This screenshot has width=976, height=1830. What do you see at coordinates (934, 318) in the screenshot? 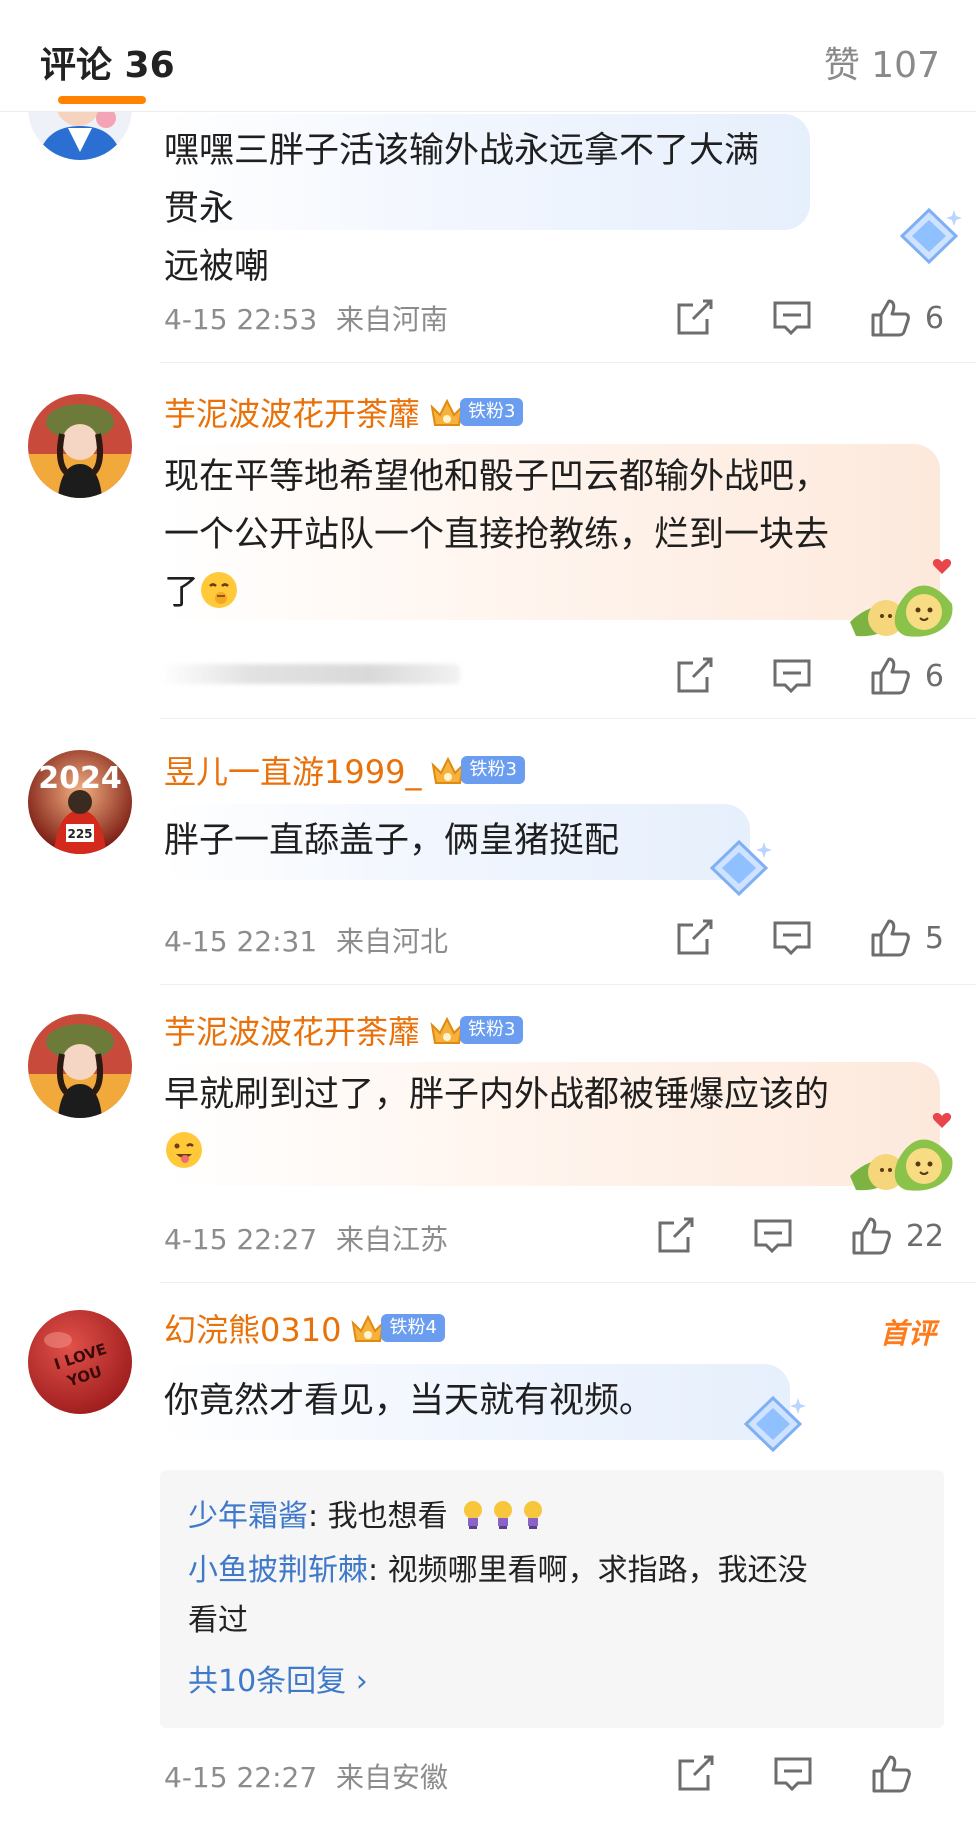
I see `like-count: 6` at bounding box center [934, 318].